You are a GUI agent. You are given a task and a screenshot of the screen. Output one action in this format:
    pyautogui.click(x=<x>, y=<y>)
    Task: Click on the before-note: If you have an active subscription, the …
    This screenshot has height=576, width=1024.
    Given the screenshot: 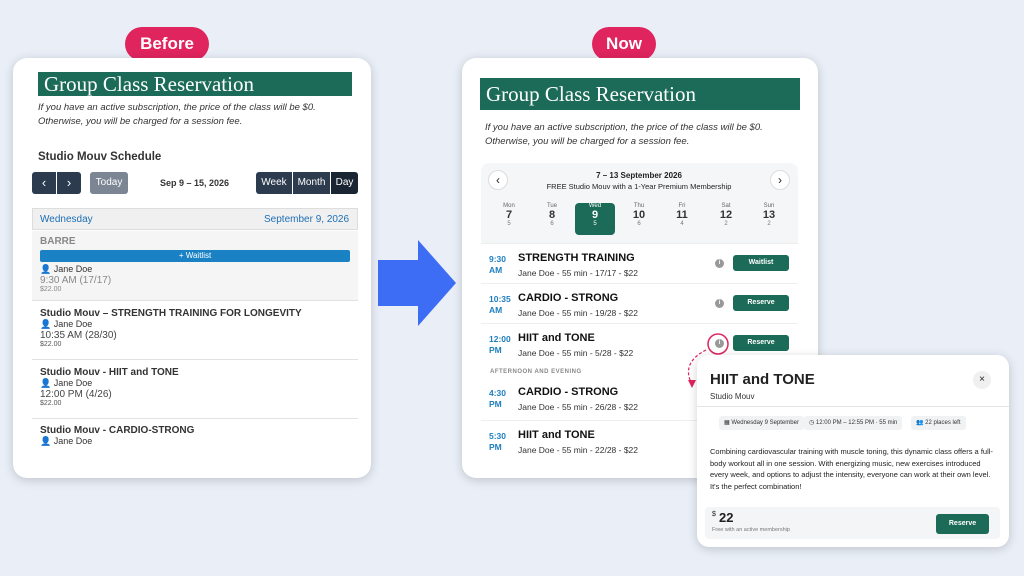 What is the action you would take?
    pyautogui.click(x=177, y=114)
    